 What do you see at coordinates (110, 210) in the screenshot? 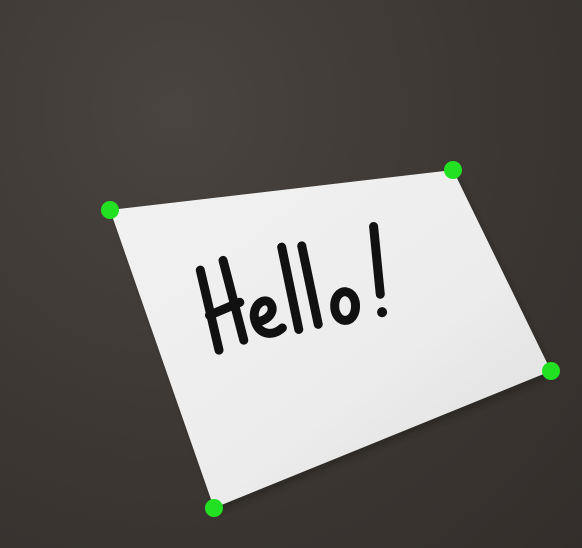
I see `corner-marker-top-left` at bounding box center [110, 210].